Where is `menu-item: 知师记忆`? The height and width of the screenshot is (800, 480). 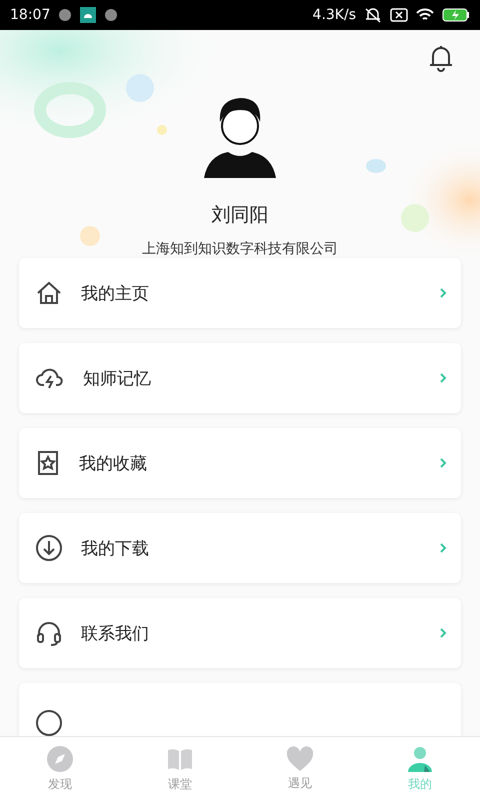
menu-item: 知师记忆 is located at coordinates (240, 378).